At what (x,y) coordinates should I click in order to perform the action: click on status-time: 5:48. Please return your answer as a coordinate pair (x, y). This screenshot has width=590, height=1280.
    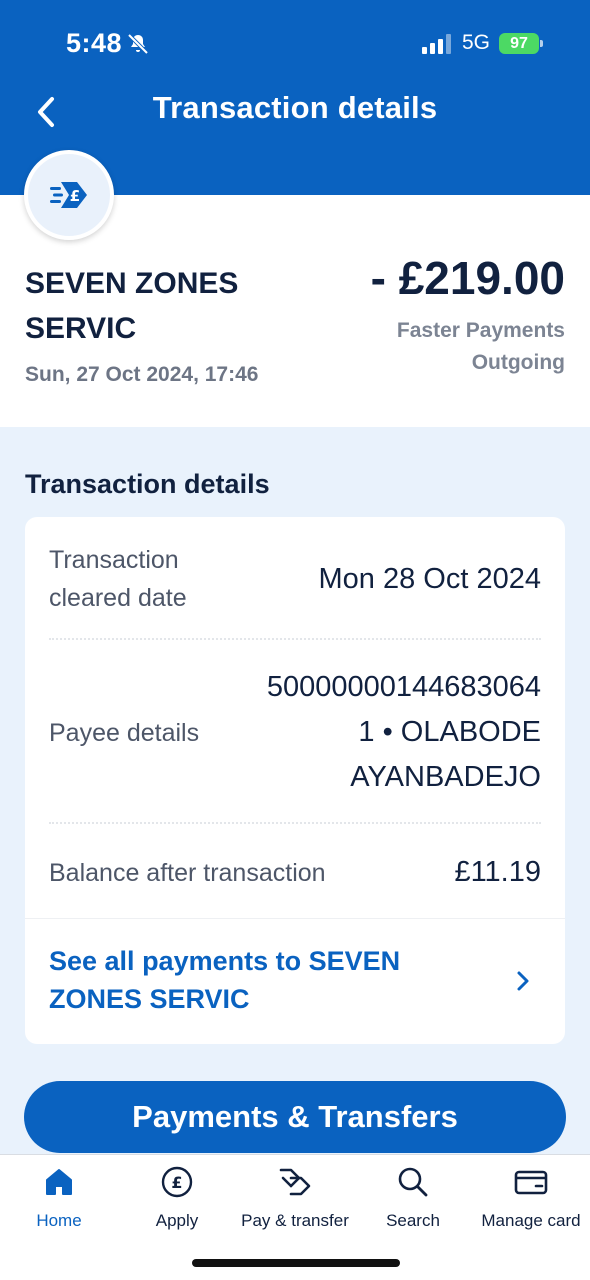
    Looking at the image, I should click on (94, 43).